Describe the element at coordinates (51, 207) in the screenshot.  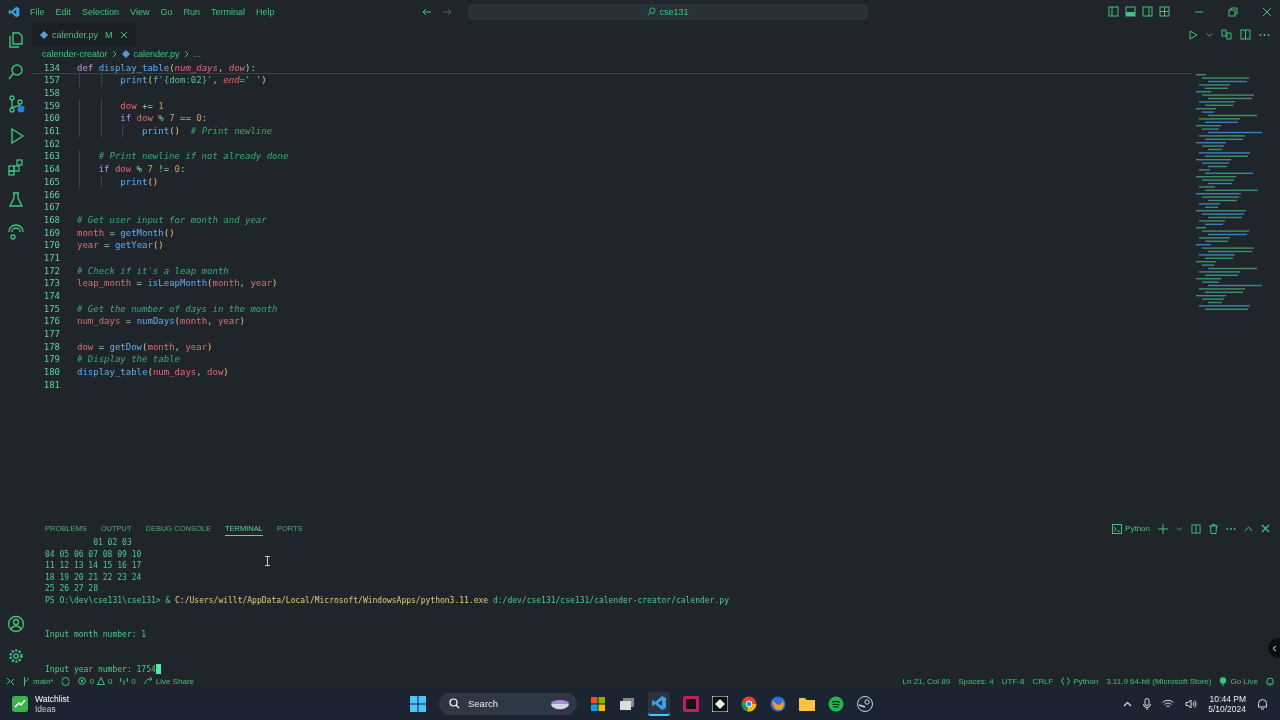
I see `line-number: 167` at that location.